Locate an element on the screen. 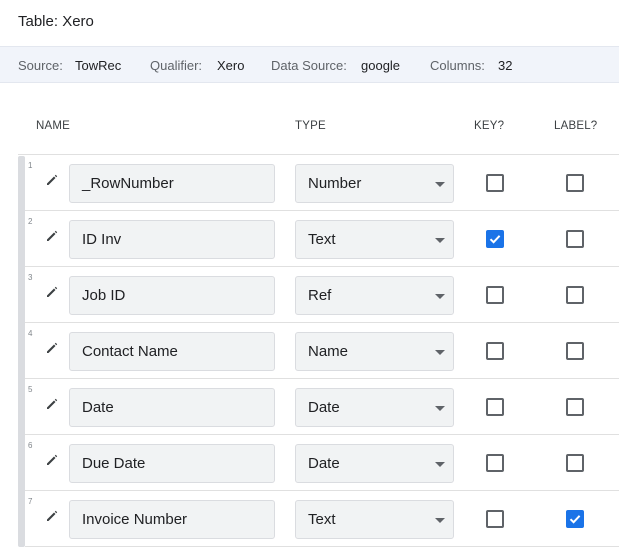  table-row: 7 Invoice Number Text is located at coordinates (322, 519).